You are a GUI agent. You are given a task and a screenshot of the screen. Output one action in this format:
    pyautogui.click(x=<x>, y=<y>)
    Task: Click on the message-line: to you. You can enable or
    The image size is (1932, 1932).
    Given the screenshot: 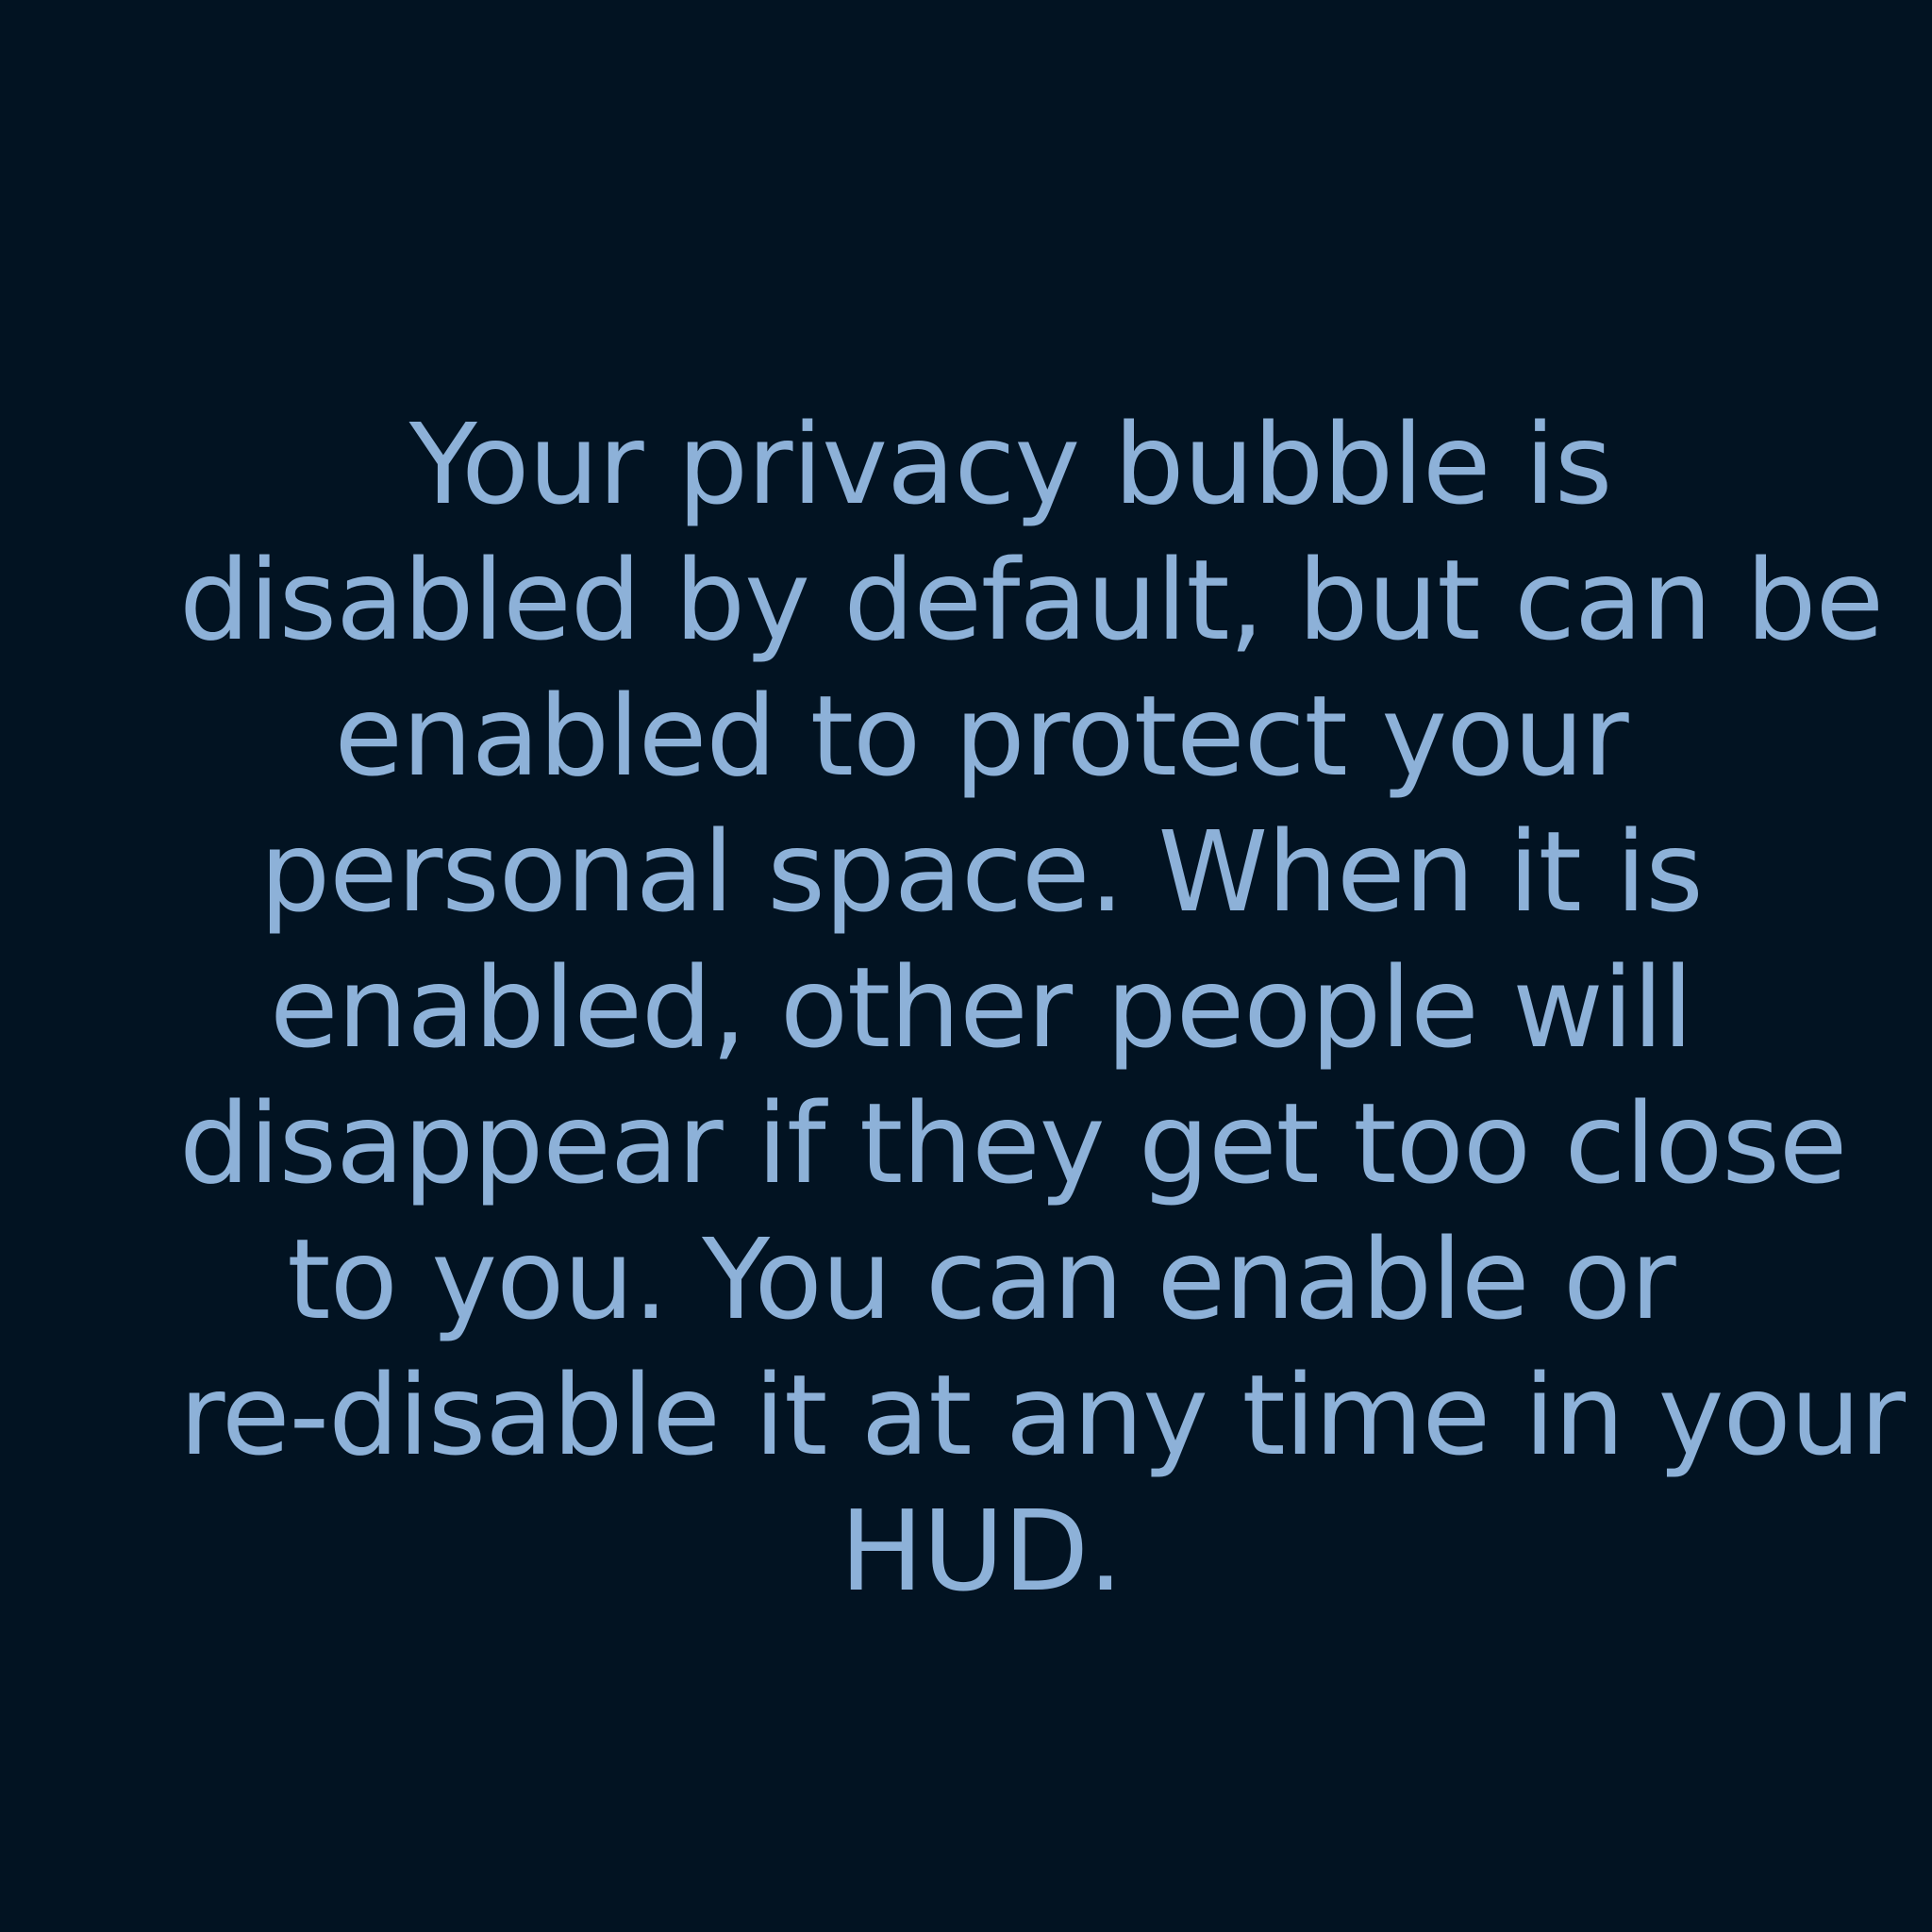 What is the action you would take?
    pyautogui.click(x=981, y=1279)
    